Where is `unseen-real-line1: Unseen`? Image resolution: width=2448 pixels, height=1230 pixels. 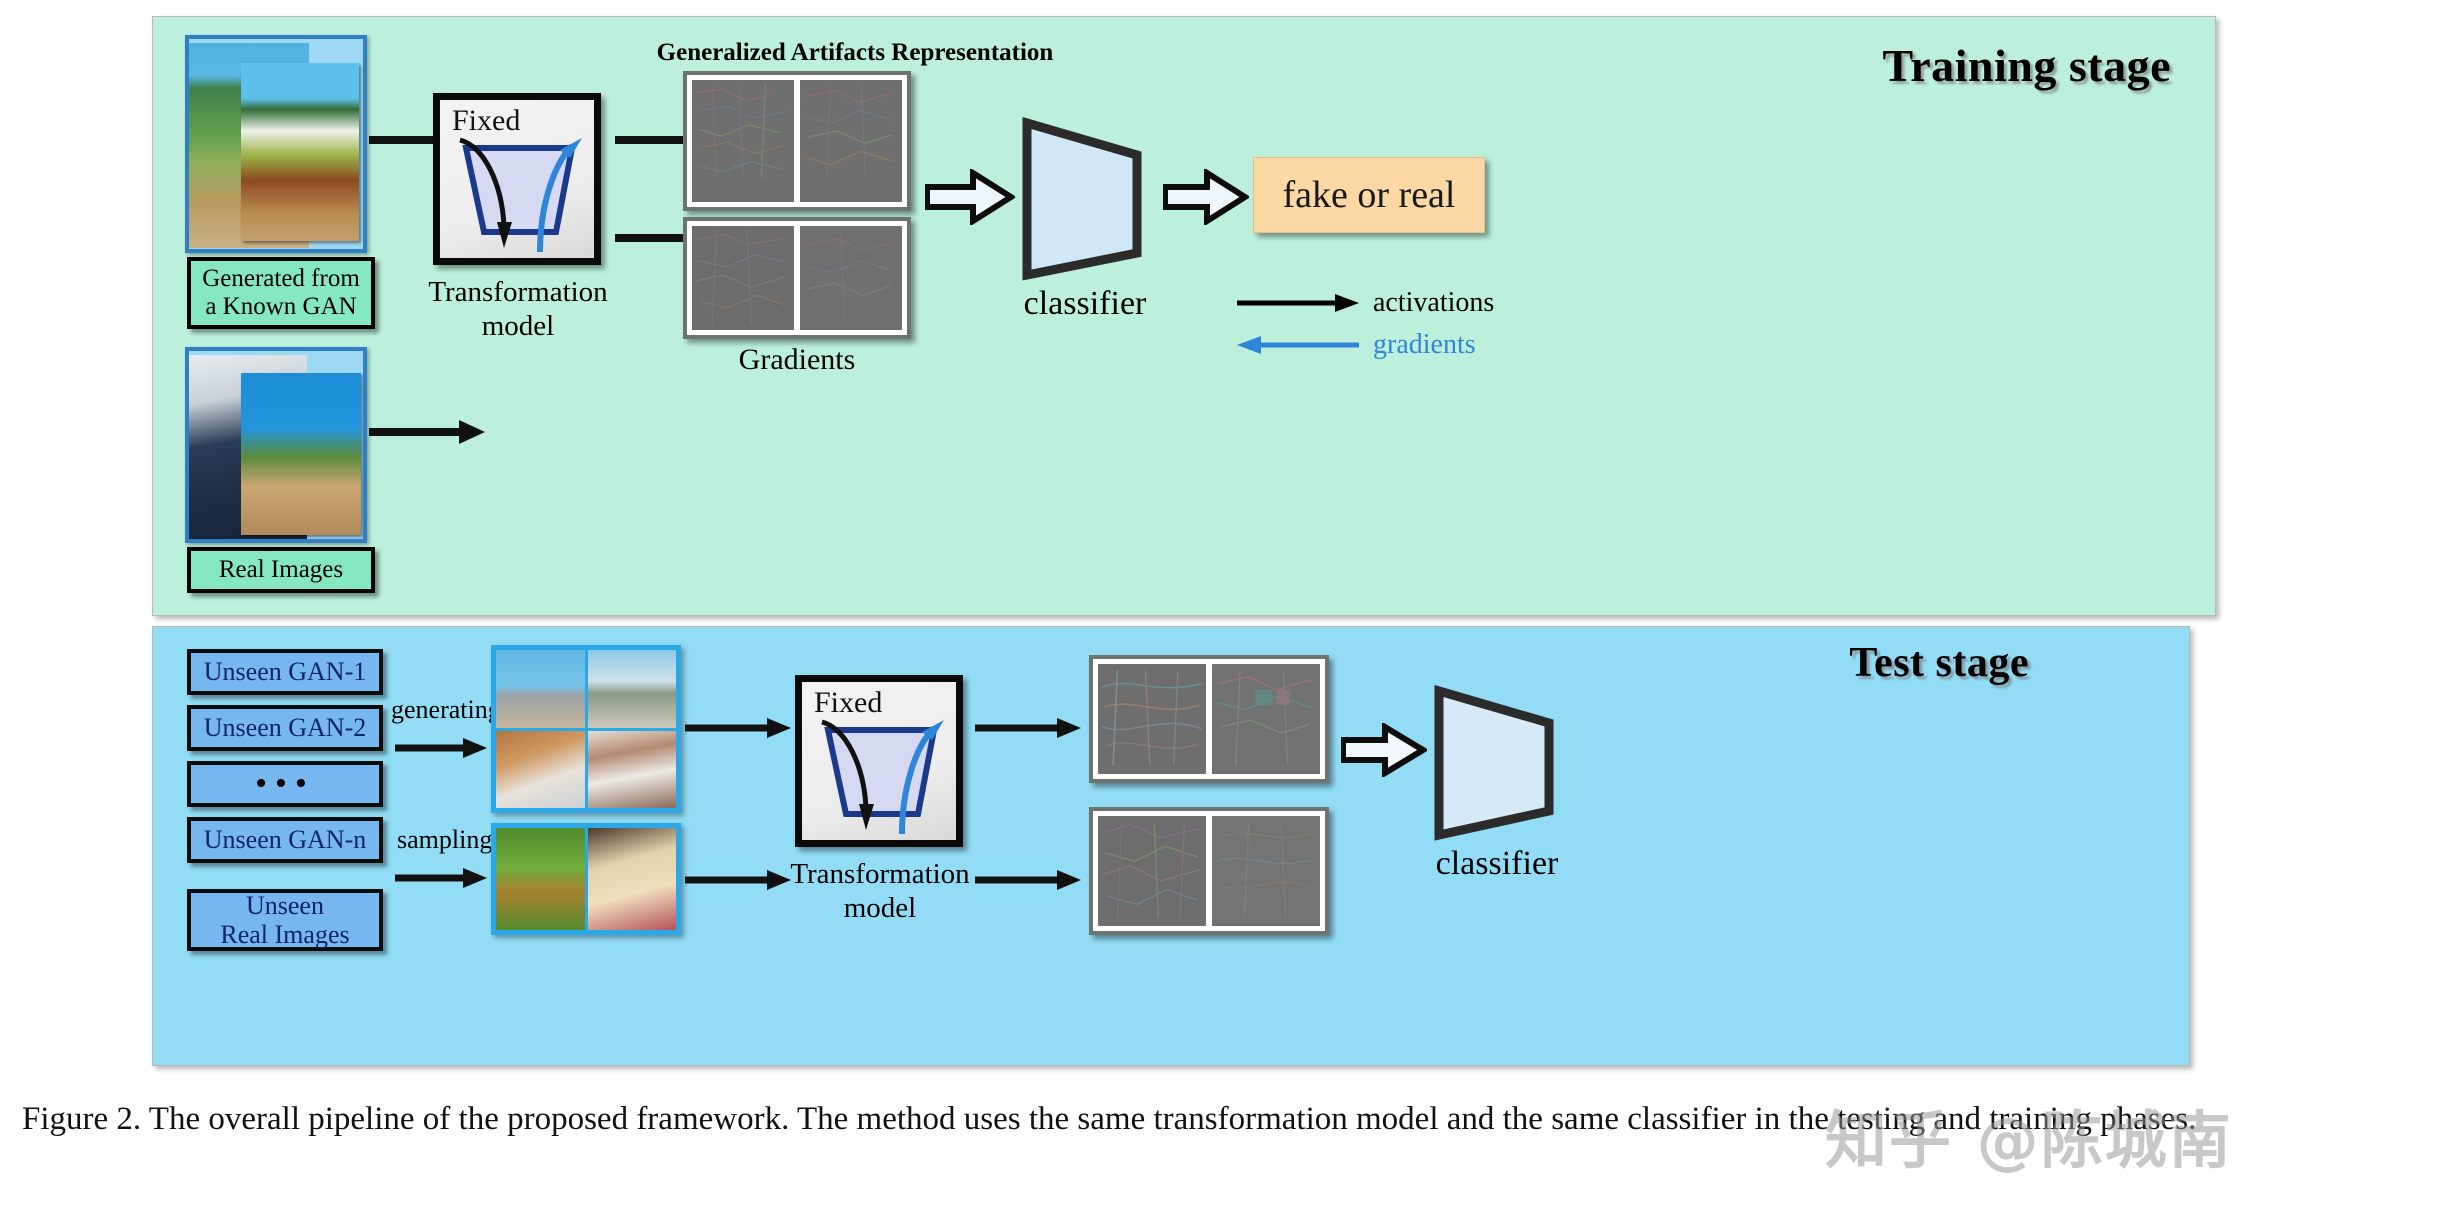
unseen-real-line1: Unseen is located at coordinates (285, 905).